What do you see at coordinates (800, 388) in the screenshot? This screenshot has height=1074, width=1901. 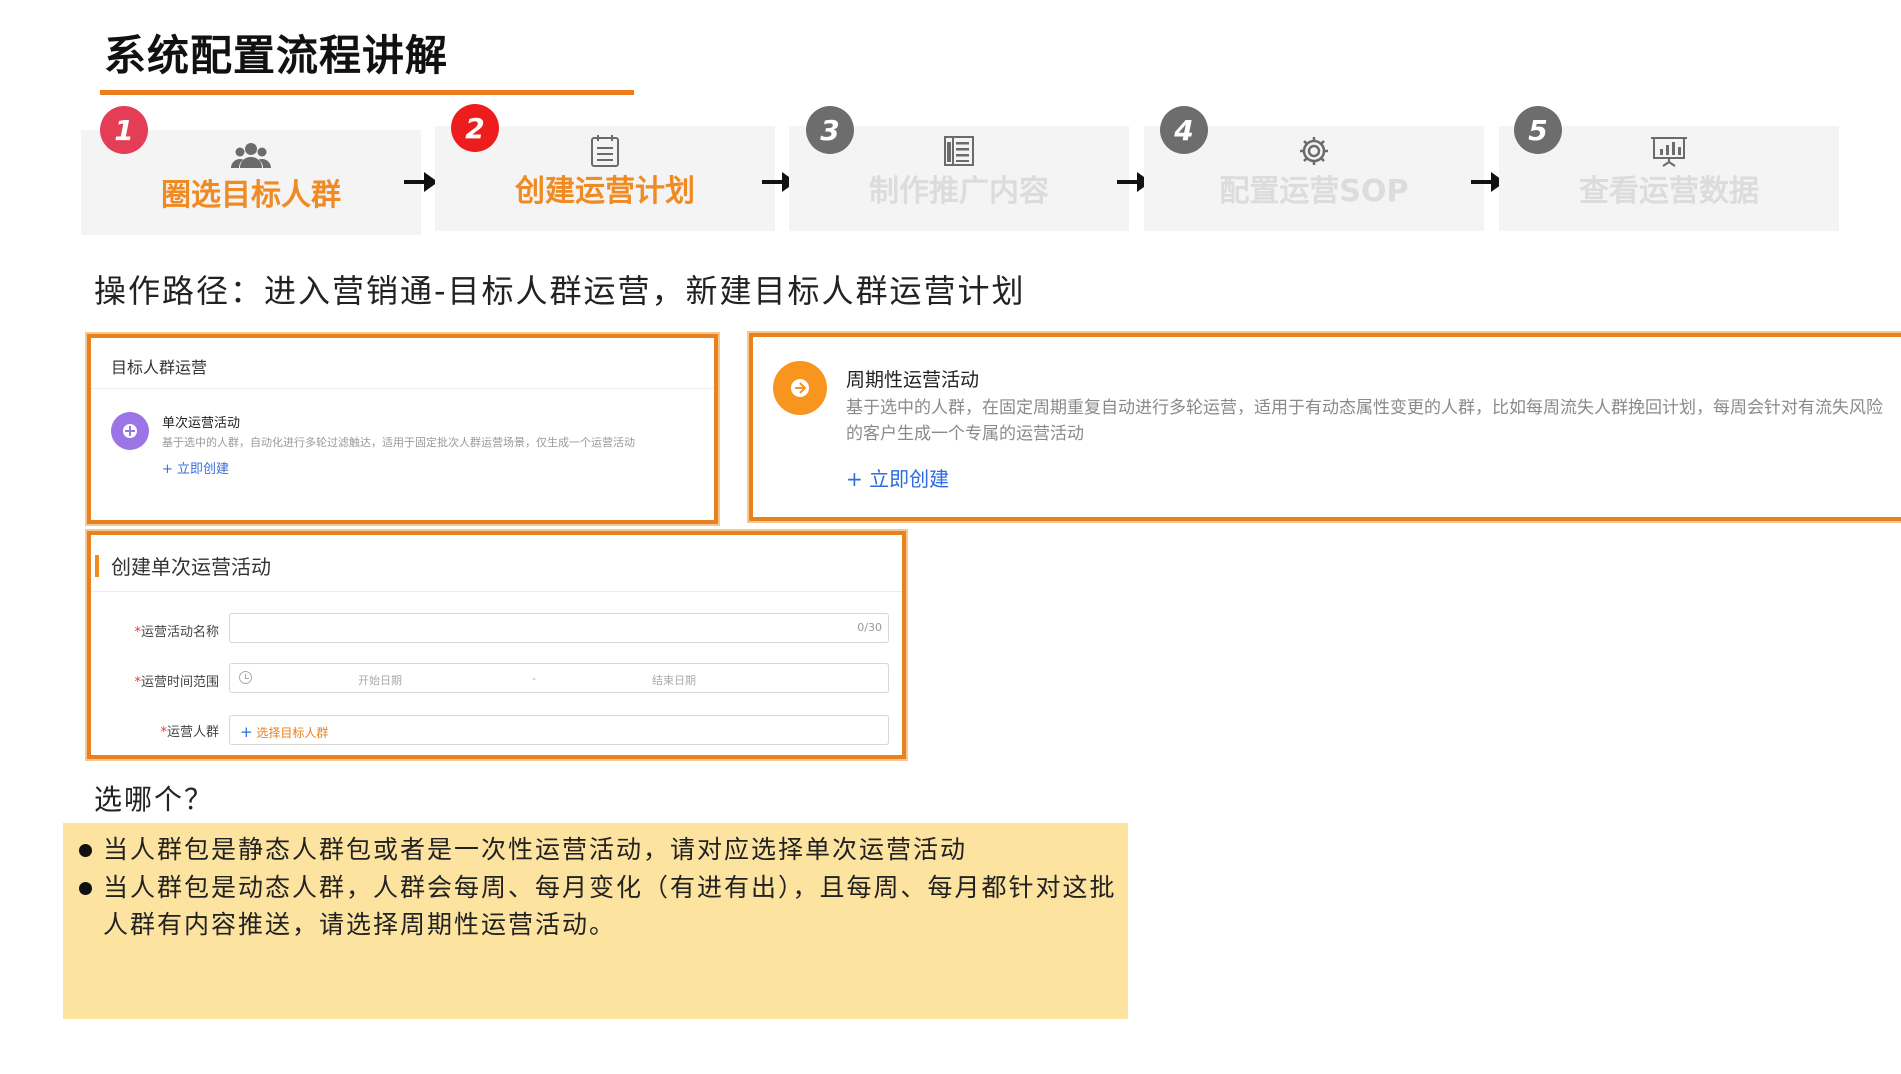 I see `periodic-icon` at bounding box center [800, 388].